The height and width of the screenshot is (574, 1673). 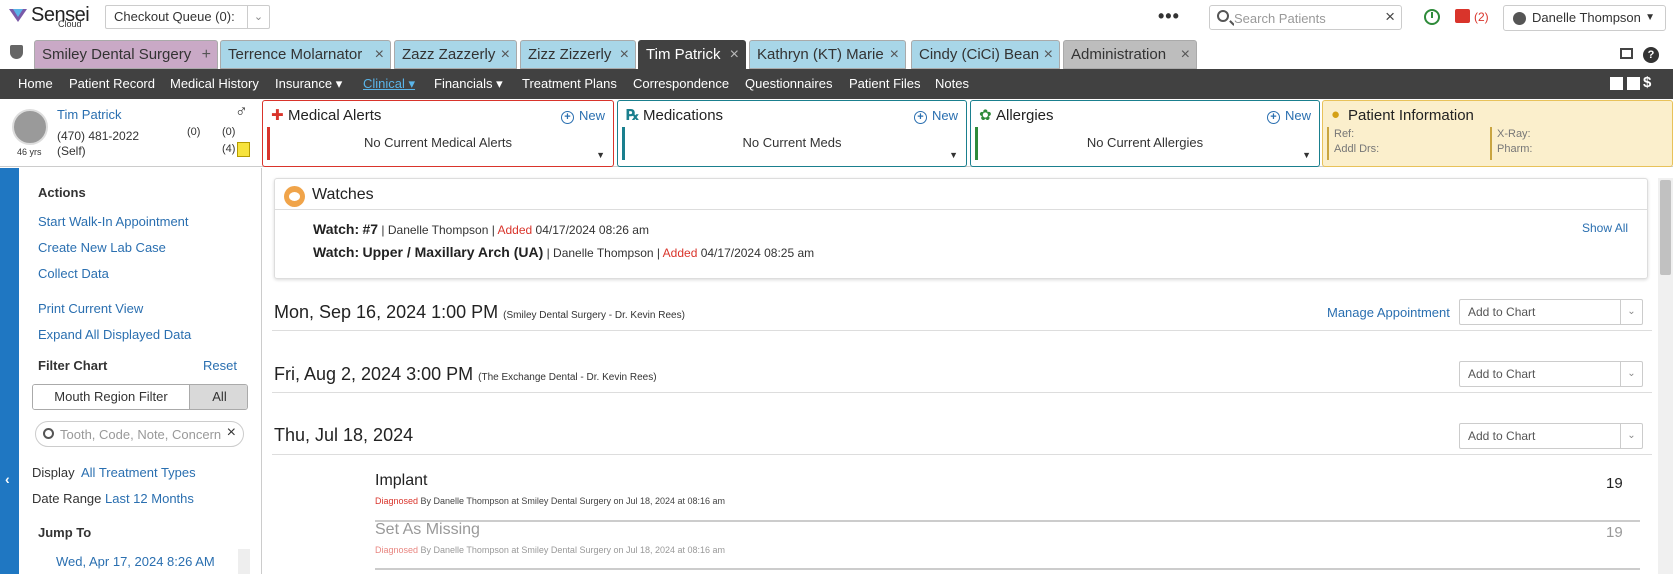 What do you see at coordinates (214, 83) in the screenshot?
I see `nav-medical-history: Medical History` at bounding box center [214, 83].